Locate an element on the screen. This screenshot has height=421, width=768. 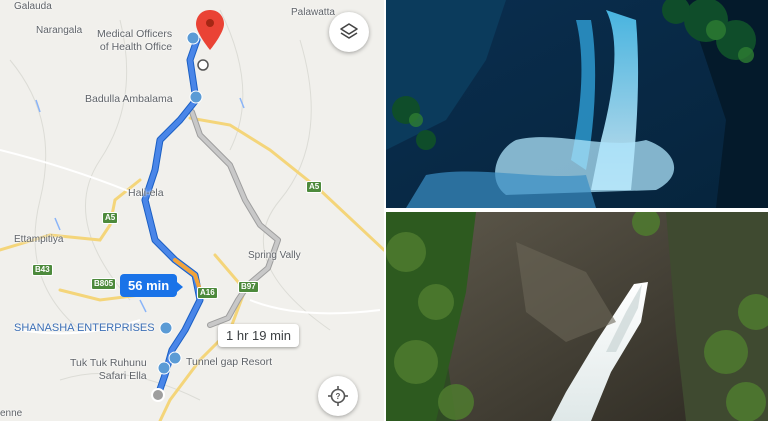
my-location-button: ? is located at coordinates (338, 396).